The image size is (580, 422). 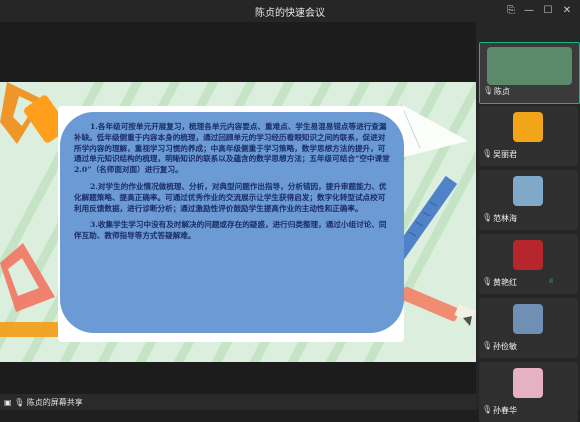 What do you see at coordinates (238, 402) in the screenshot?
I see `screen-share-bar: ▣ 🎙 陈贞的屏幕共享` at bounding box center [238, 402].